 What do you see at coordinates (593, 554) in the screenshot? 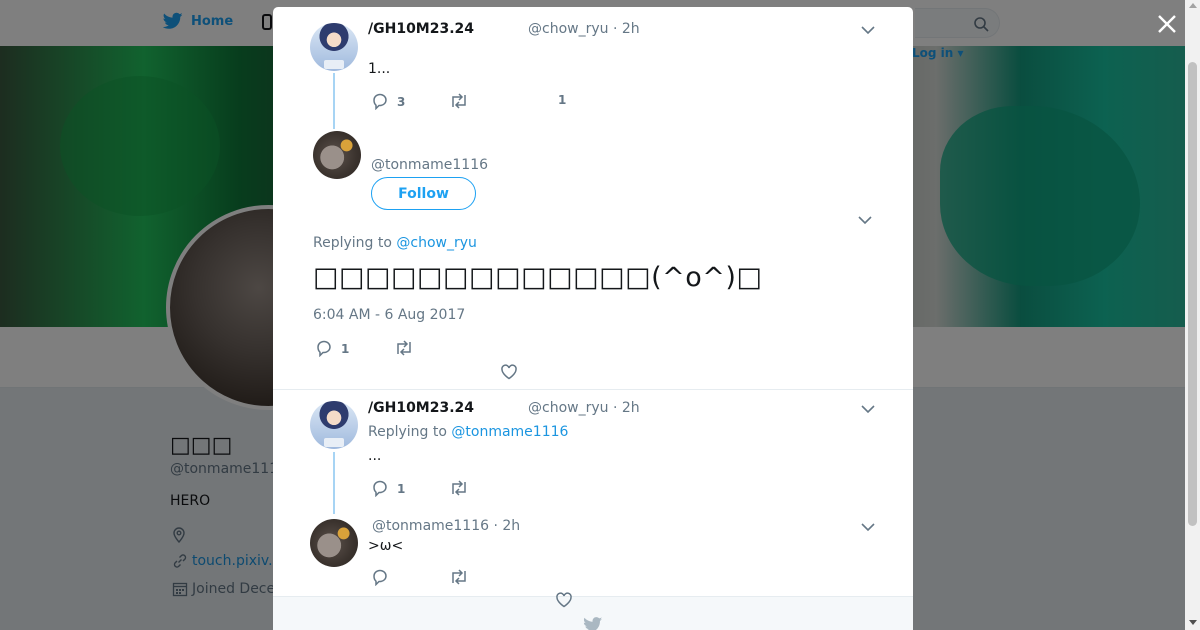
I see `reply-tweet: @tonmame1116 · 2h >ω<` at bounding box center [593, 554].